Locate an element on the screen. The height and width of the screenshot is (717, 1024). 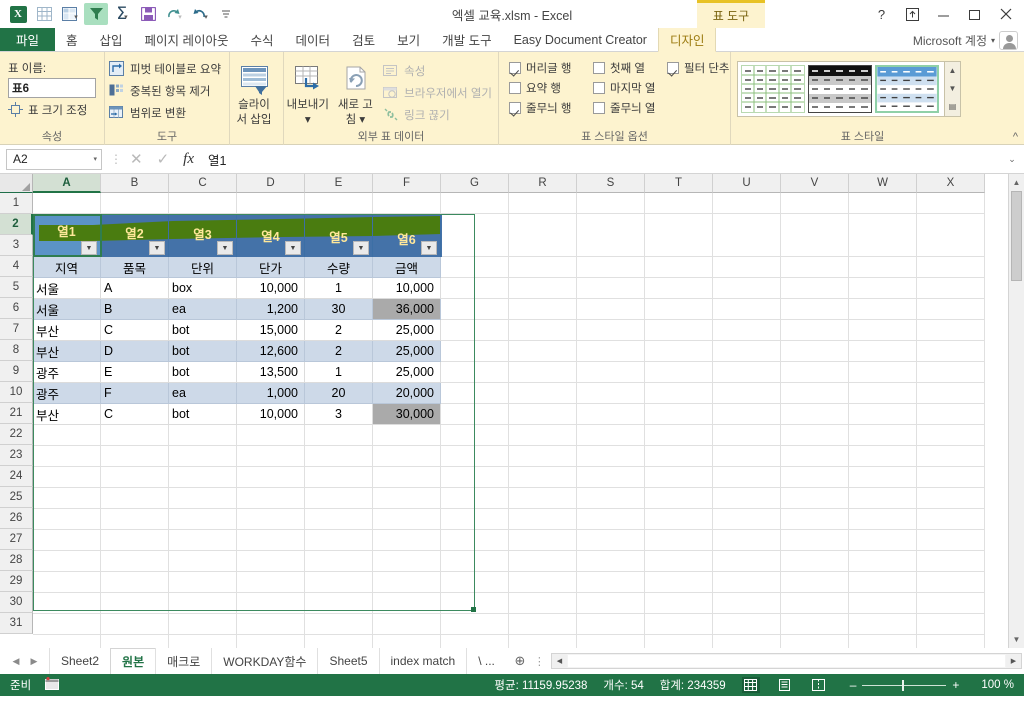
table-cell: 12,600 is located at coordinates (271, 351).